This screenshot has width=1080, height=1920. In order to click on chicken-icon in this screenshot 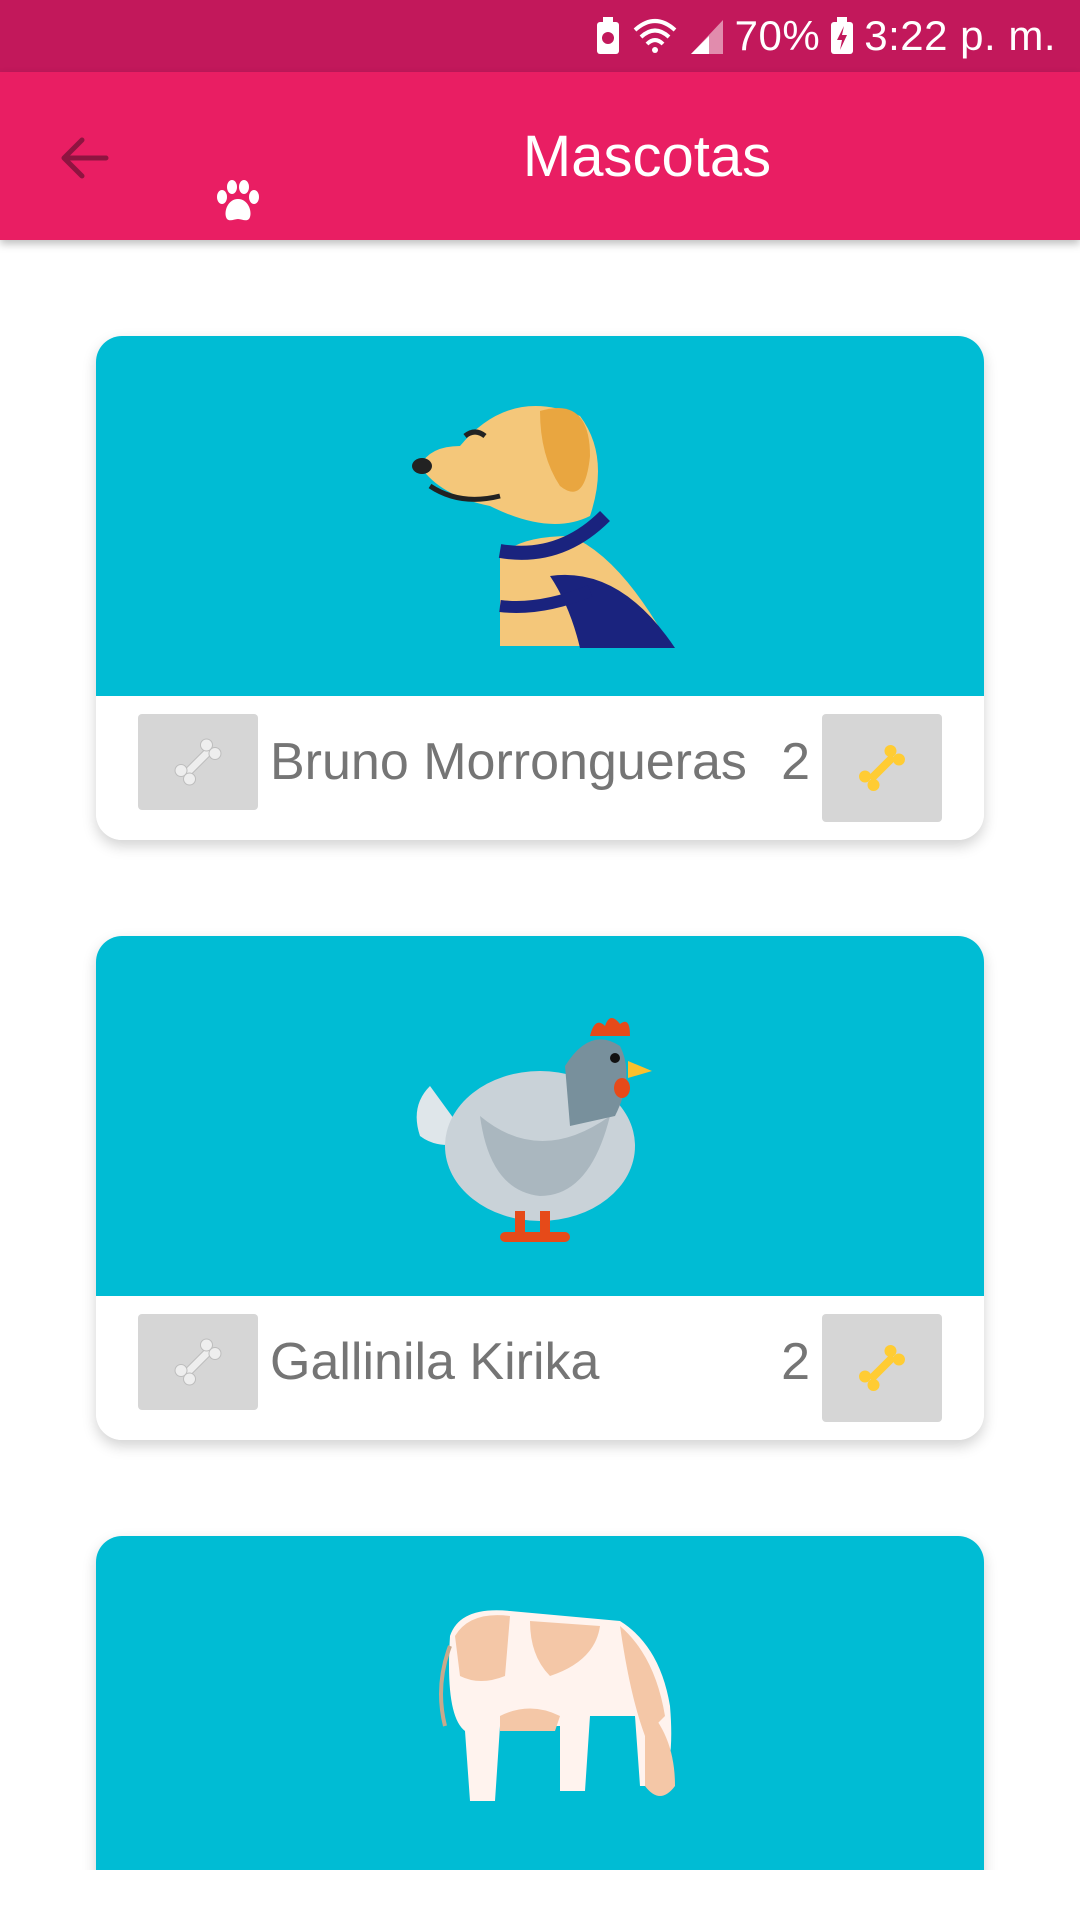, I will do `click(534, 1129)`.